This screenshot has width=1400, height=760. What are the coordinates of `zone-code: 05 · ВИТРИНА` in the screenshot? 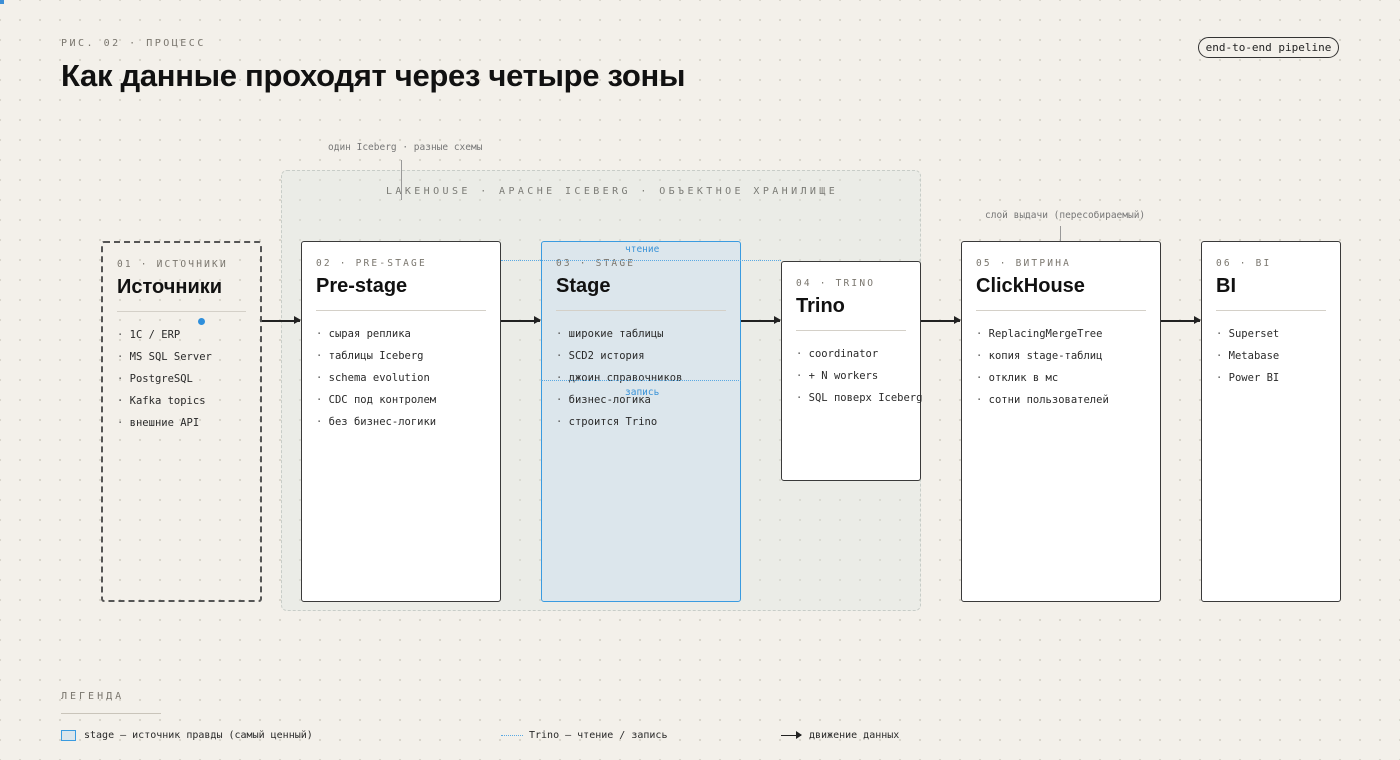 It's located at (1024, 263).